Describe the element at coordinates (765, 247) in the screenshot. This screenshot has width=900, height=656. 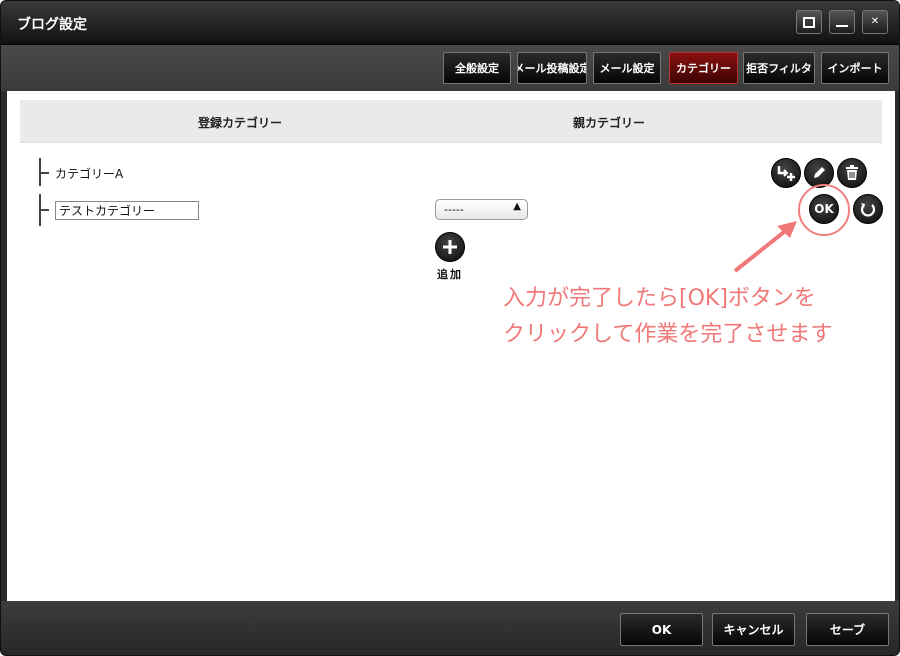
I see `annotation-arrow` at that location.